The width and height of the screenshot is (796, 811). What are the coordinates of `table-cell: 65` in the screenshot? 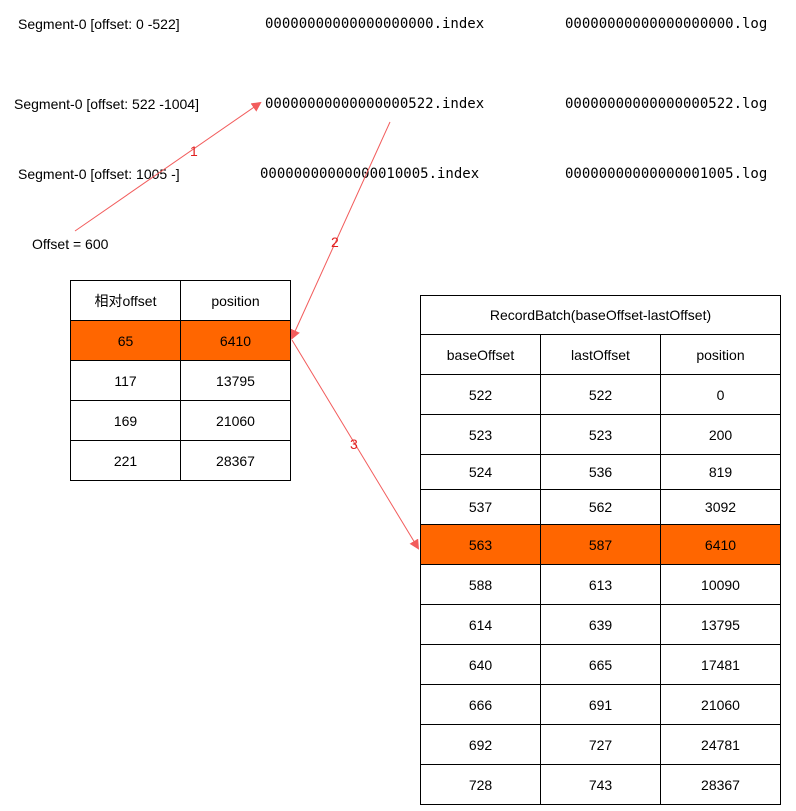 It's located at (125, 340).